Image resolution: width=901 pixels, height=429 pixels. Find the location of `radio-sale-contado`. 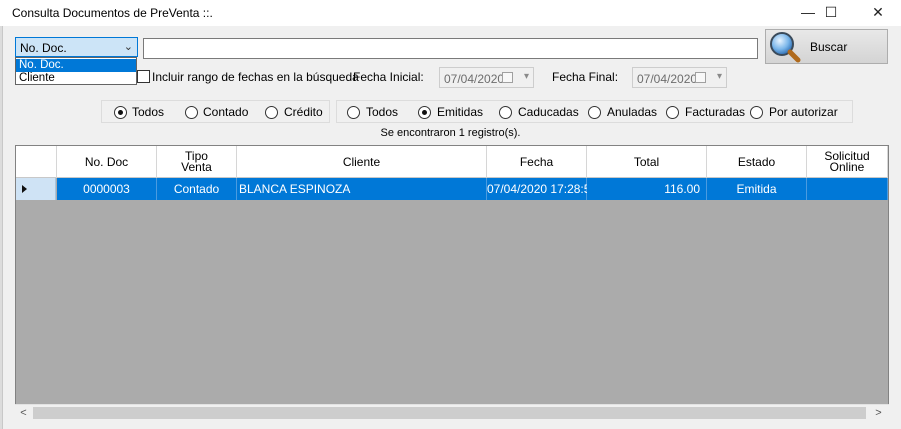

radio-sale-contado is located at coordinates (191, 112).